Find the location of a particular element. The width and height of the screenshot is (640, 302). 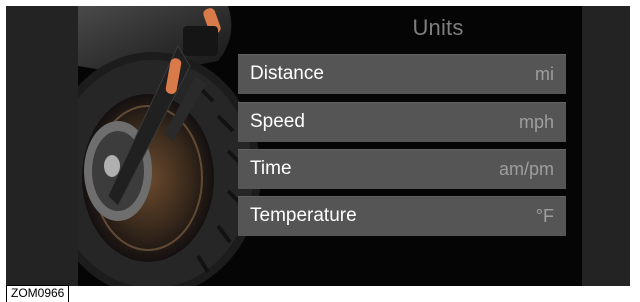

distance-unit-row: Distance mi is located at coordinates (402, 74).